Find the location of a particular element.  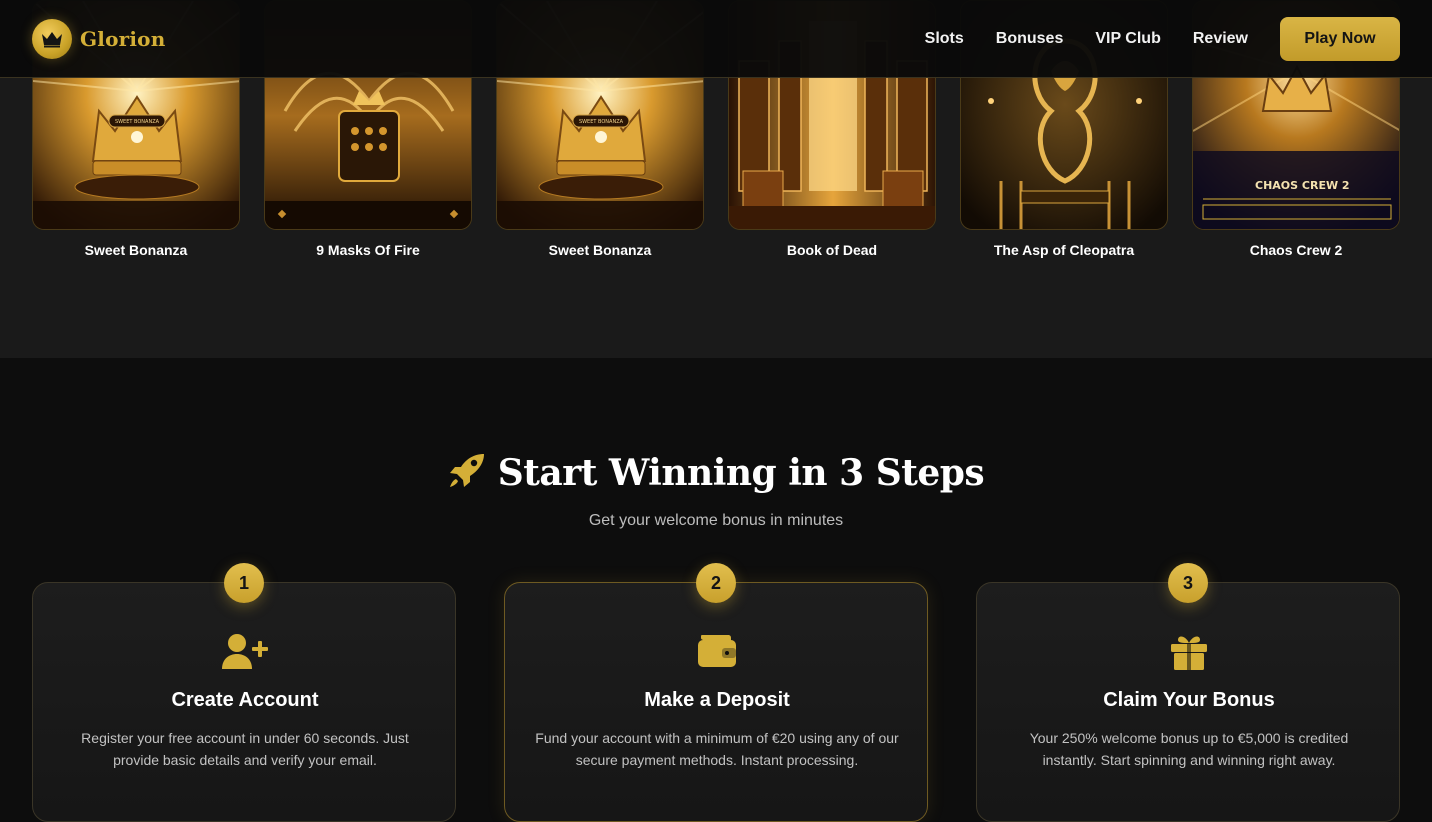

nav-link-vip-club: VIP Club is located at coordinates (1128, 39).